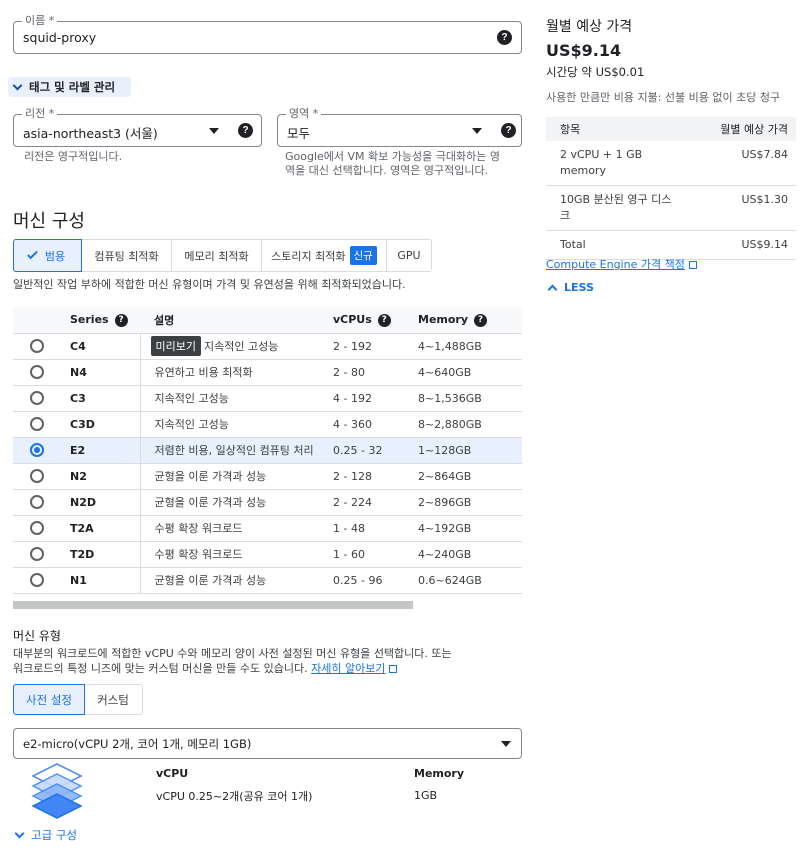  Describe the element at coordinates (105, 476) in the screenshot. I see `series-cell: N2` at that location.